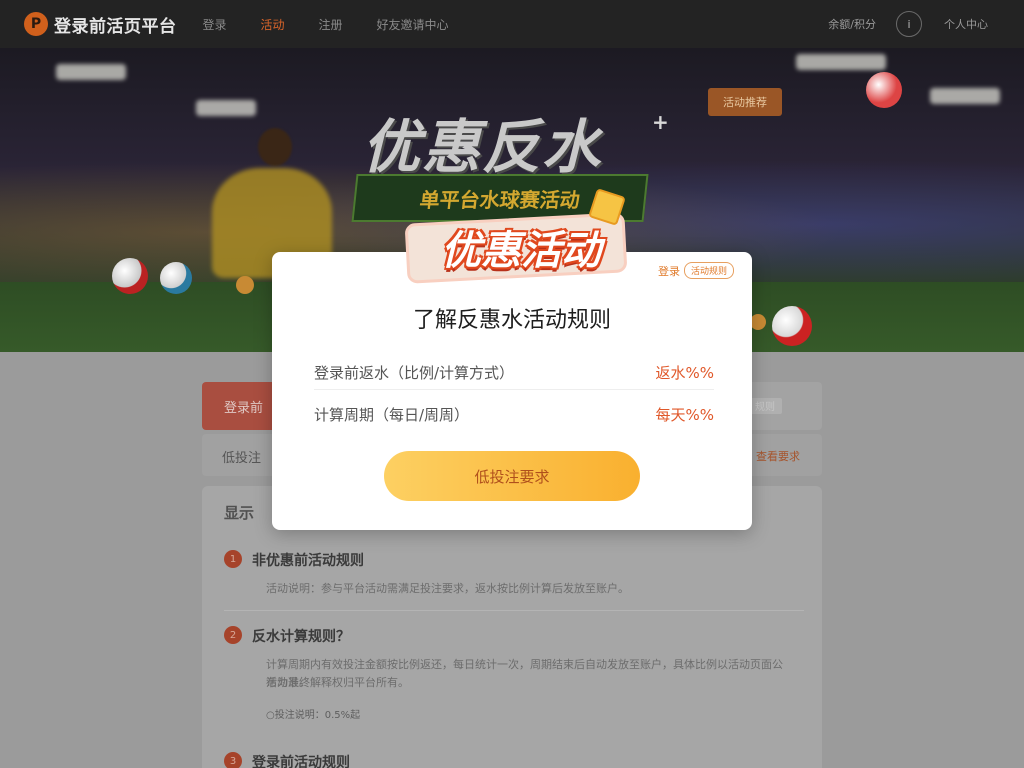 The height and width of the screenshot is (768, 1024). Describe the element at coordinates (413, 24) in the screenshot. I see `nav-link-invite: 好友邀请中心` at that location.